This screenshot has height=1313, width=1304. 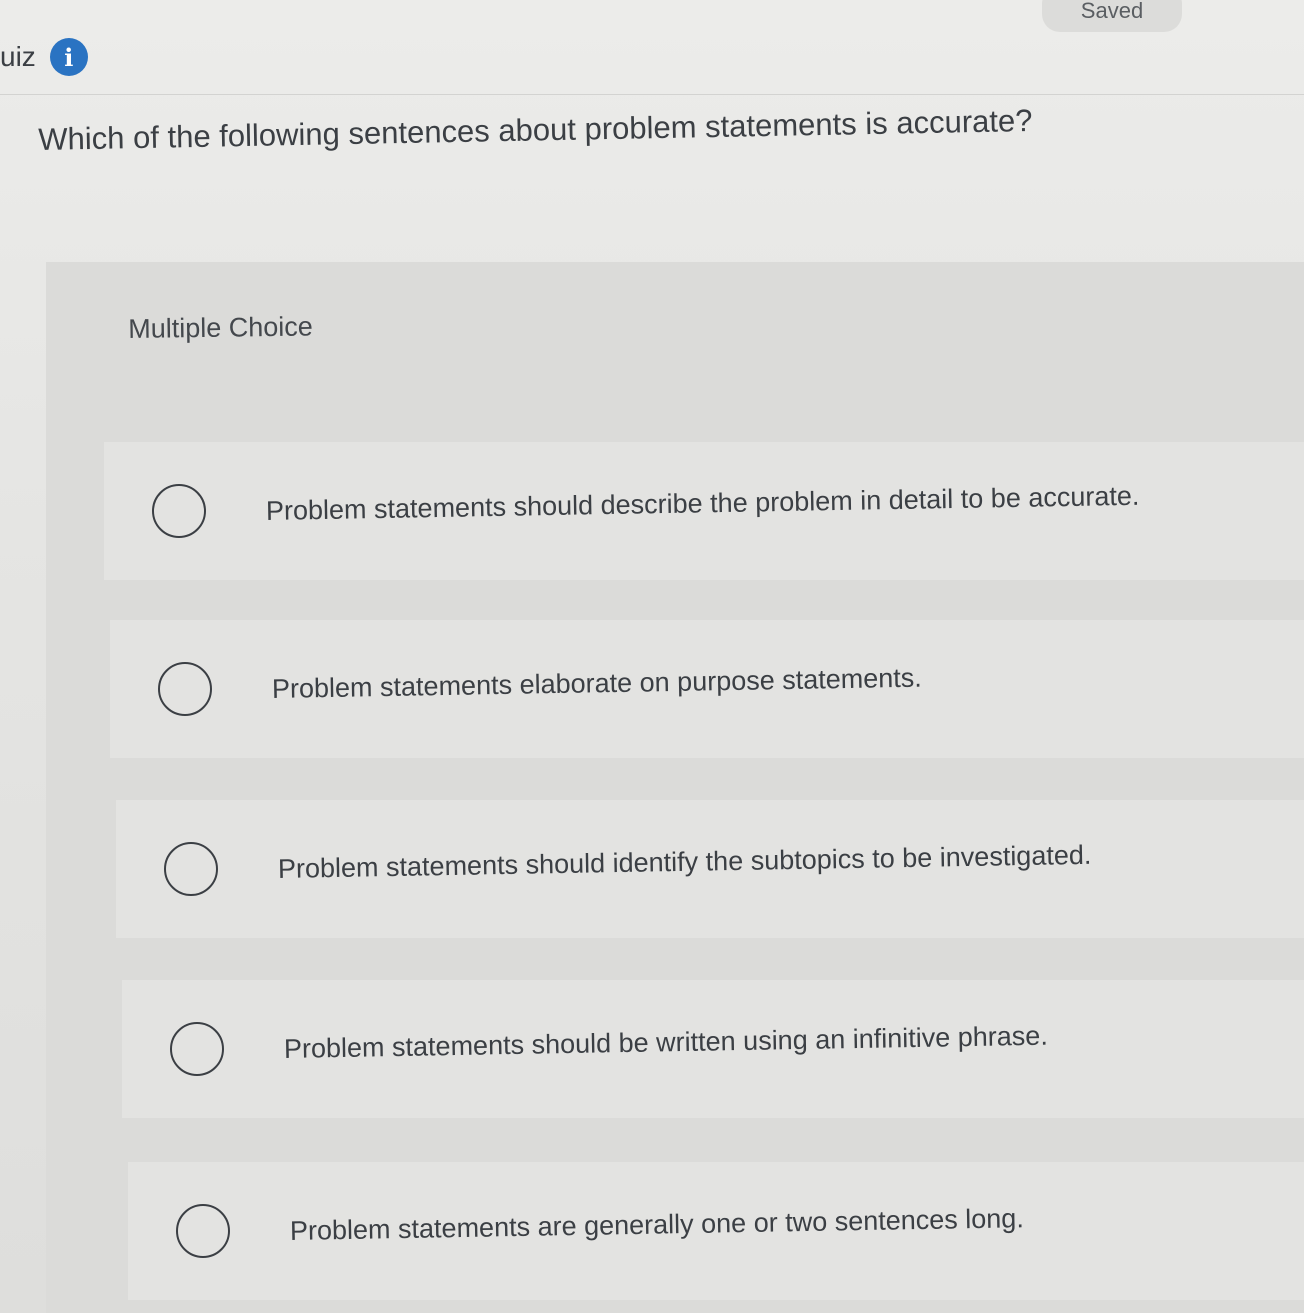 I want to click on question-type-label: Multiple Choice, so click(x=220, y=327).